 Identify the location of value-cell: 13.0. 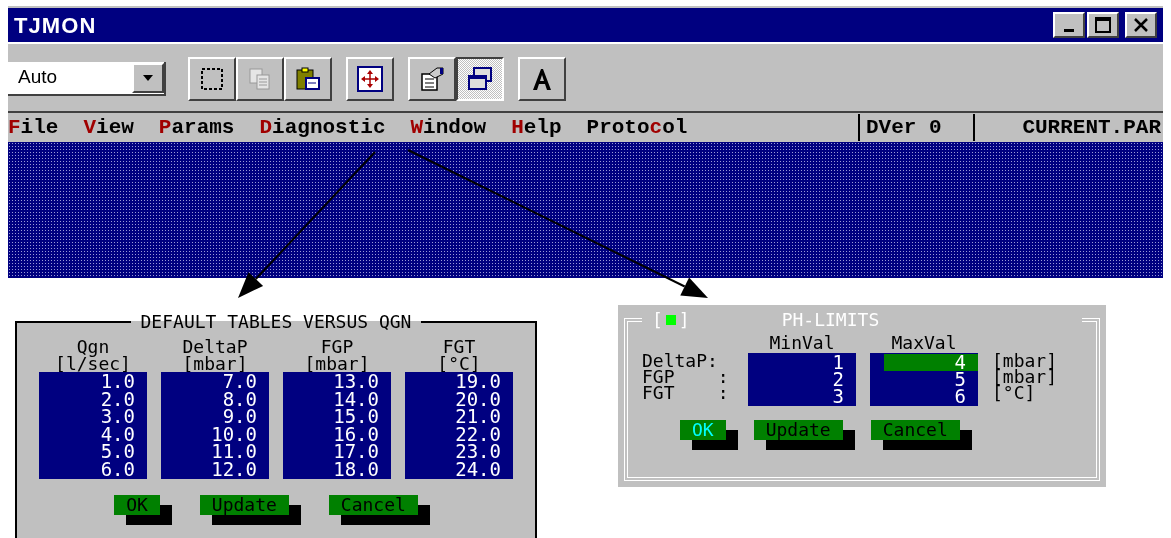
(356, 382).